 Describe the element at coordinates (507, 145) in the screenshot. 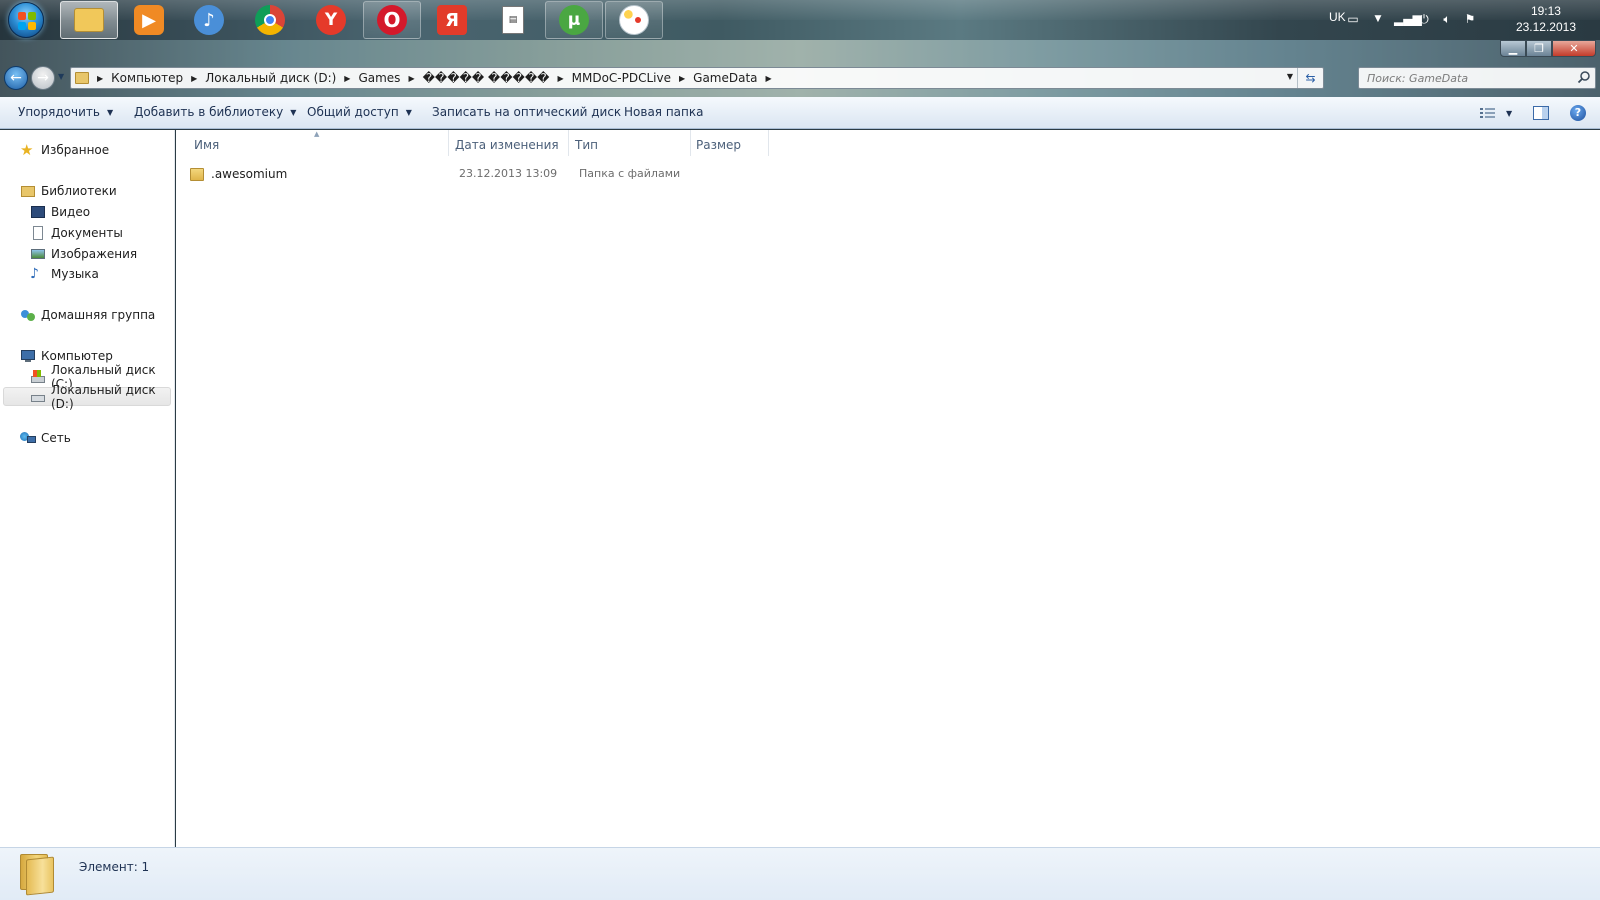

I see `column-header-date: Дата изменения` at that location.